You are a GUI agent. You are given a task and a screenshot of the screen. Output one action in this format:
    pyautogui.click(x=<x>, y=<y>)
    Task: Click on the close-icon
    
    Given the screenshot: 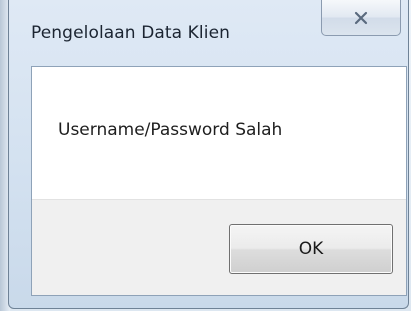 What is the action you would take?
    pyautogui.click(x=361, y=18)
    